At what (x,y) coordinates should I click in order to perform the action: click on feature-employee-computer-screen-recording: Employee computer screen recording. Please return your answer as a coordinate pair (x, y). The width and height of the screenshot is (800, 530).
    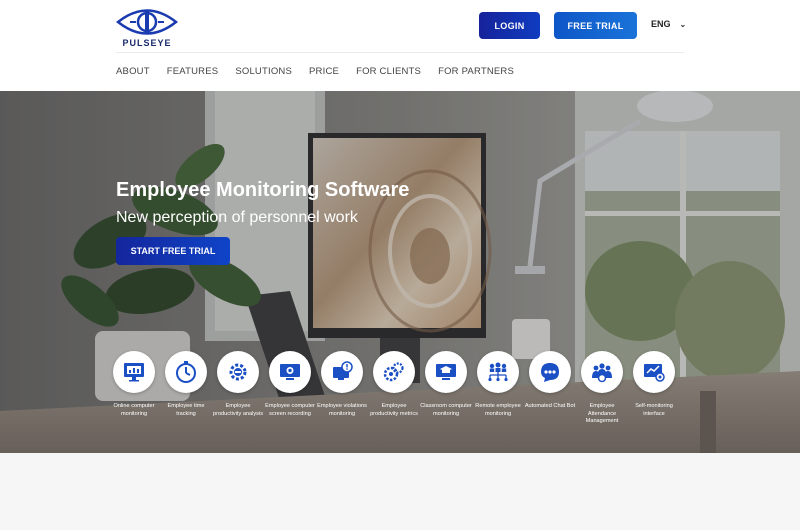
    Looking at the image, I should click on (290, 388).